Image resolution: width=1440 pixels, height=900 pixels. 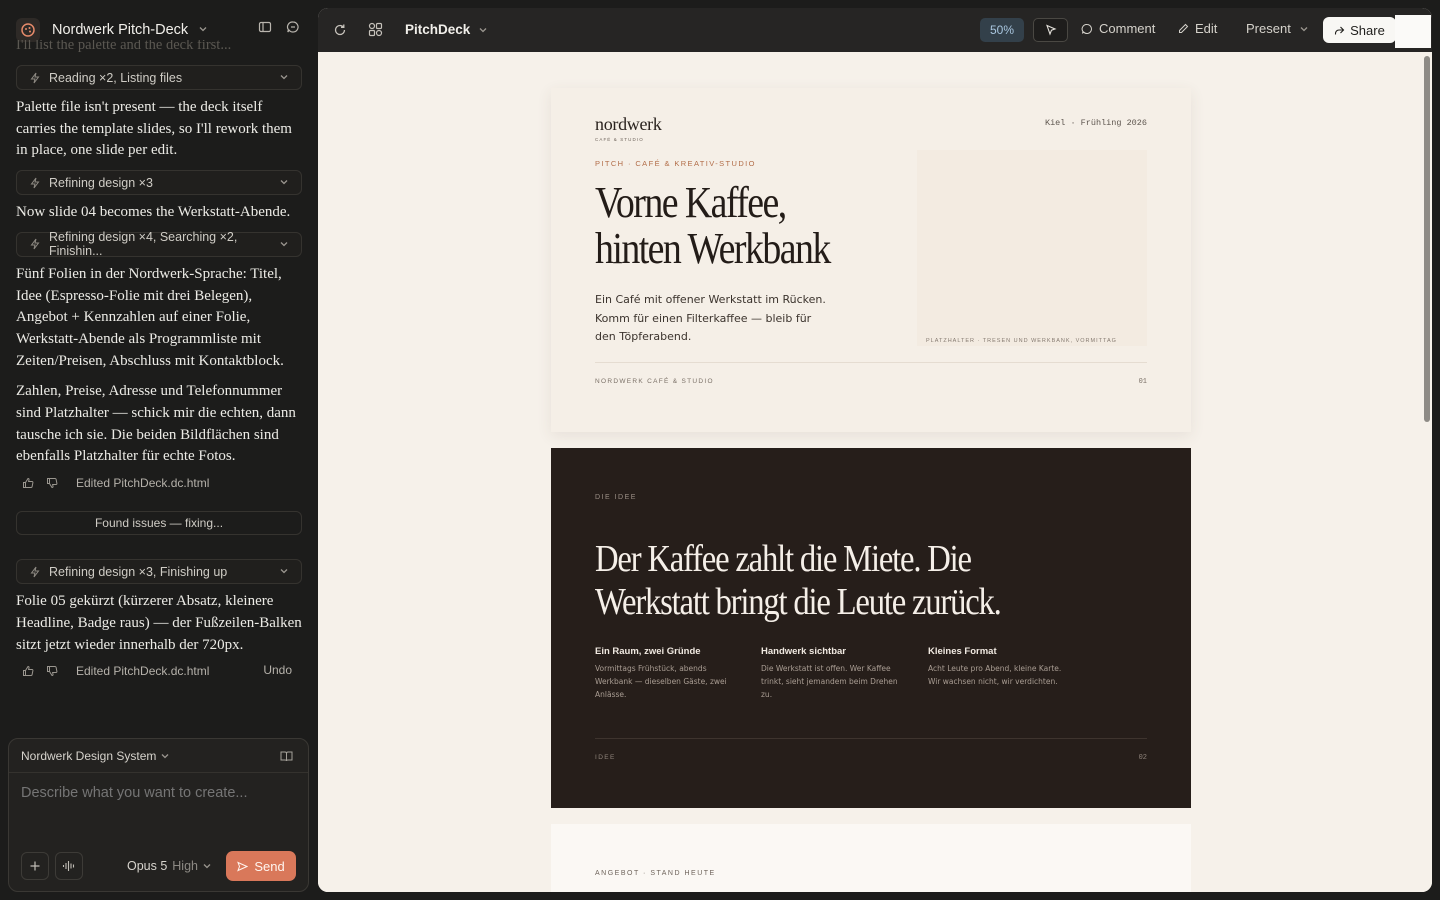 I want to click on comment-button: Comment, so click(x=1118, y=28).